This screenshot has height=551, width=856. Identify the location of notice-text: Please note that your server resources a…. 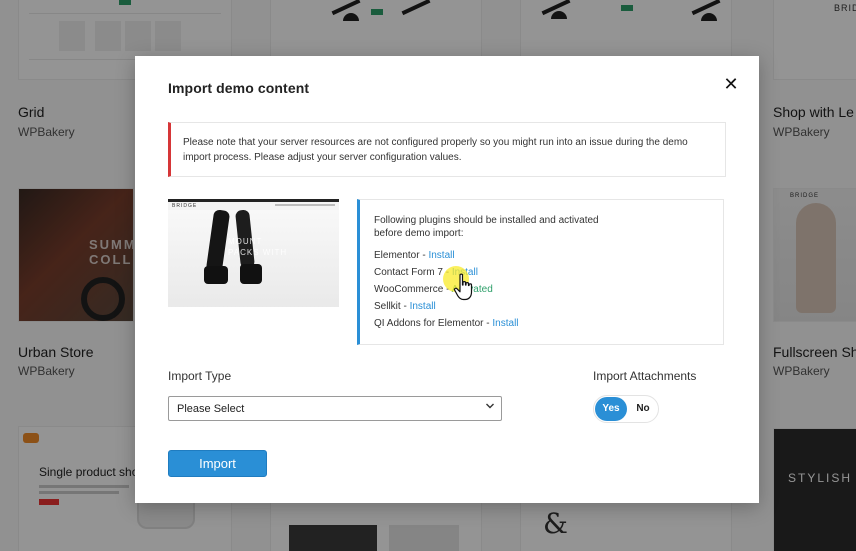
(435, 150).